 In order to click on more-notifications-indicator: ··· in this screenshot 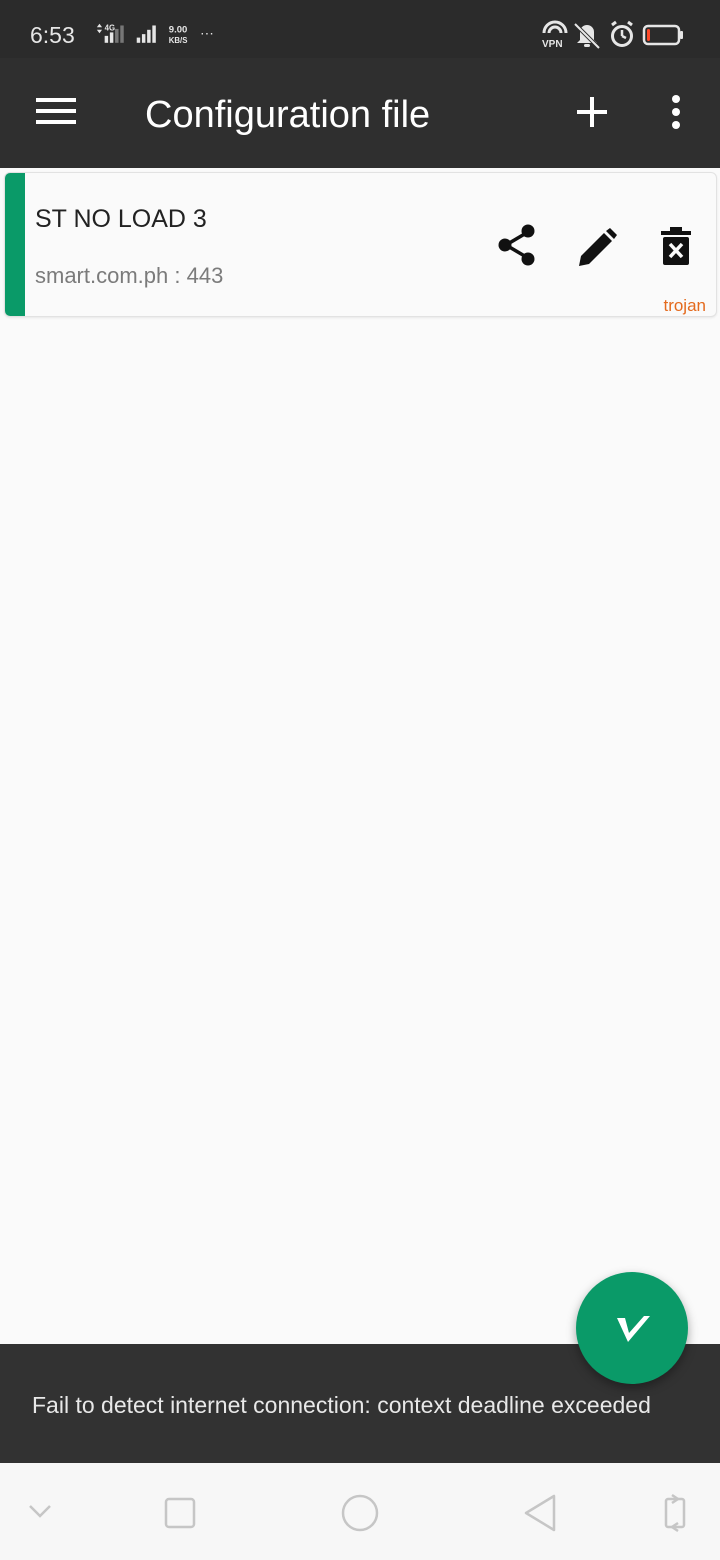, I will do `click(207, 33)`.